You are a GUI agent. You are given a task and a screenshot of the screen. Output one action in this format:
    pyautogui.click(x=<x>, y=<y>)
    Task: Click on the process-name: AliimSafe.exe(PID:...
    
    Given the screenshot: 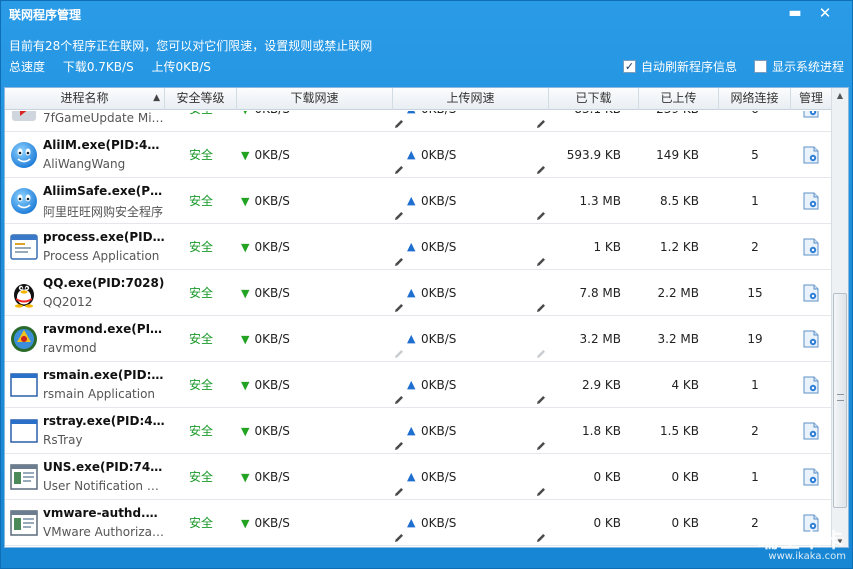 What is the action you would take?
    pyautogui.click(x=104, y=190)
    